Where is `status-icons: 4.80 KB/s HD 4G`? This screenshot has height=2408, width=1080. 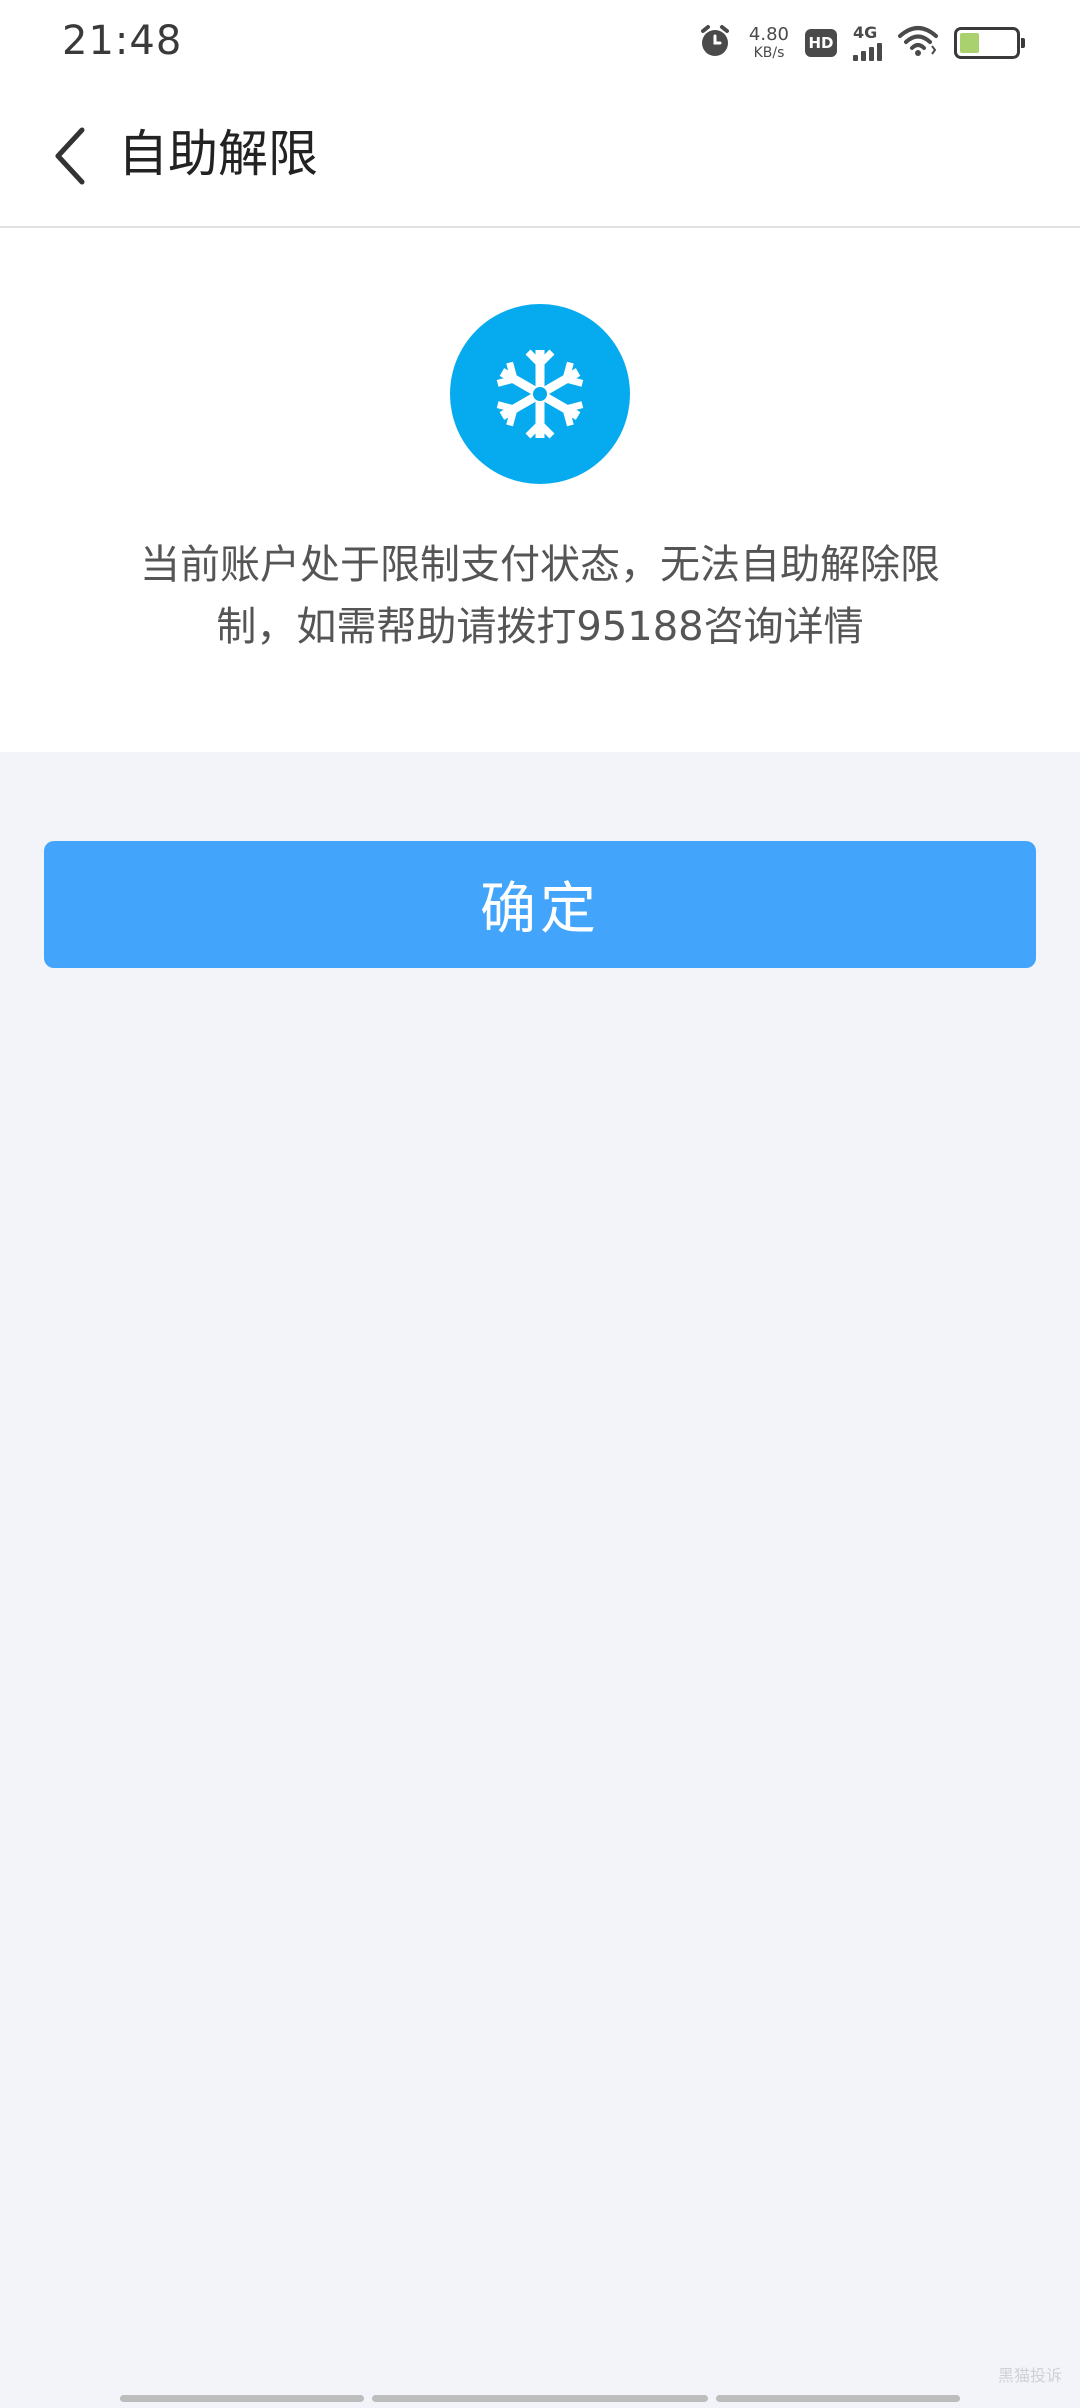 status-icons: 4.80 KB/s HD 4G is located at coordinates (861, 43).